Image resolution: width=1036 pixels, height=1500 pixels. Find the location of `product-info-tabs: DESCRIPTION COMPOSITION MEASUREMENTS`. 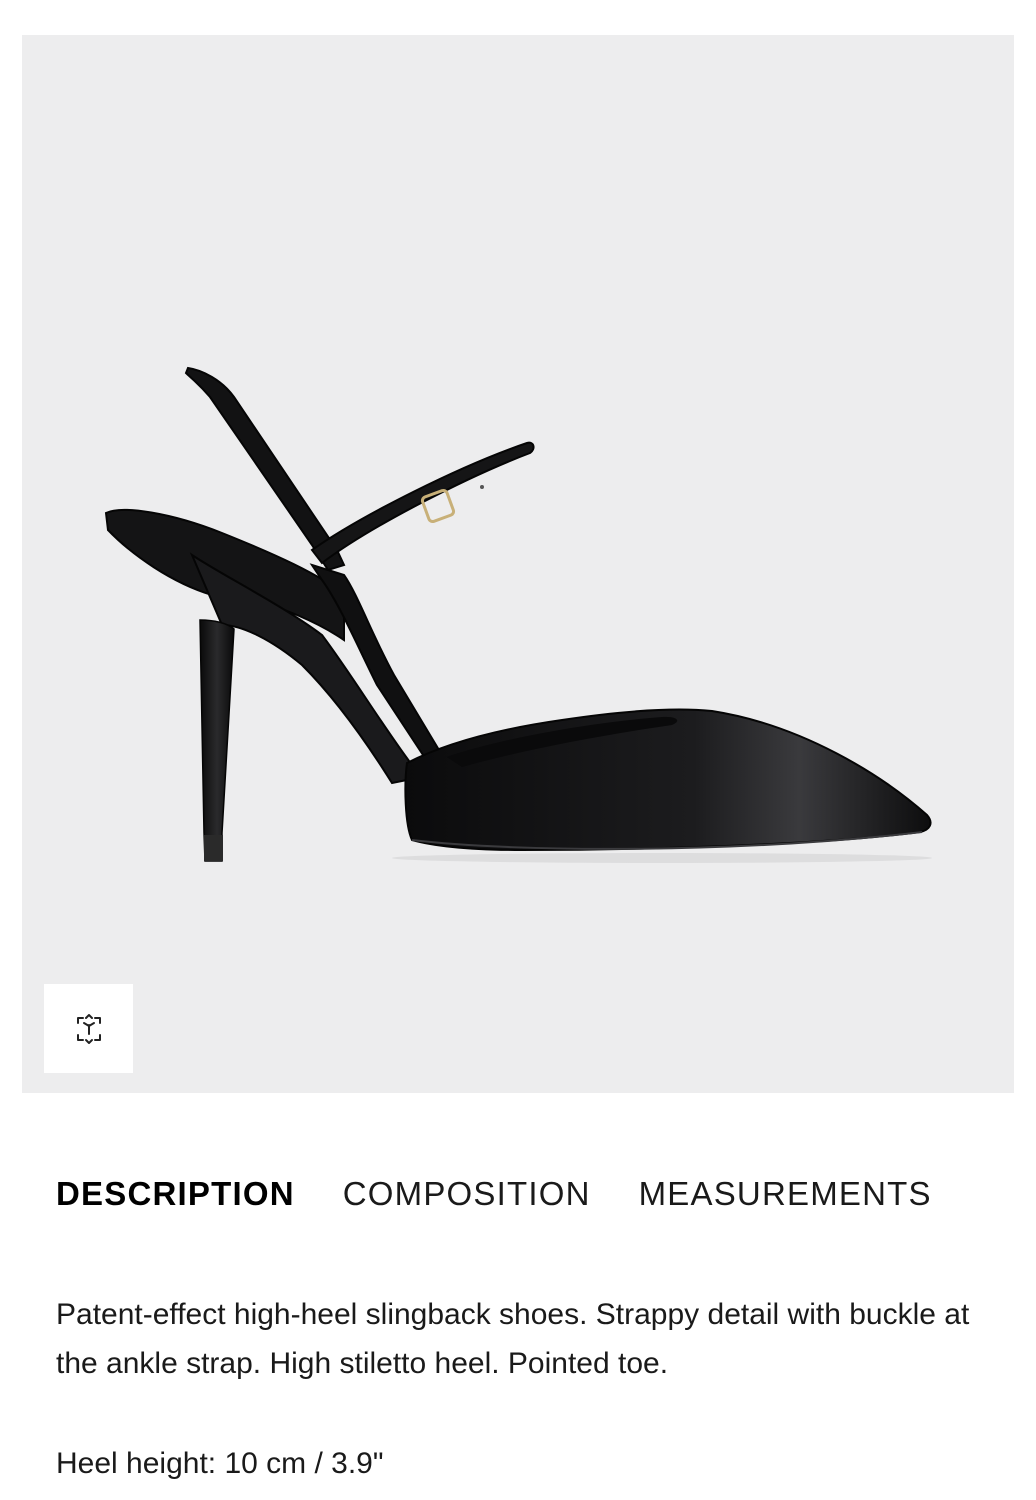

product-info-tabs: DESCRIPTION COMPOSITION MEASUREMENTS is located at coordinates (521, 1194).